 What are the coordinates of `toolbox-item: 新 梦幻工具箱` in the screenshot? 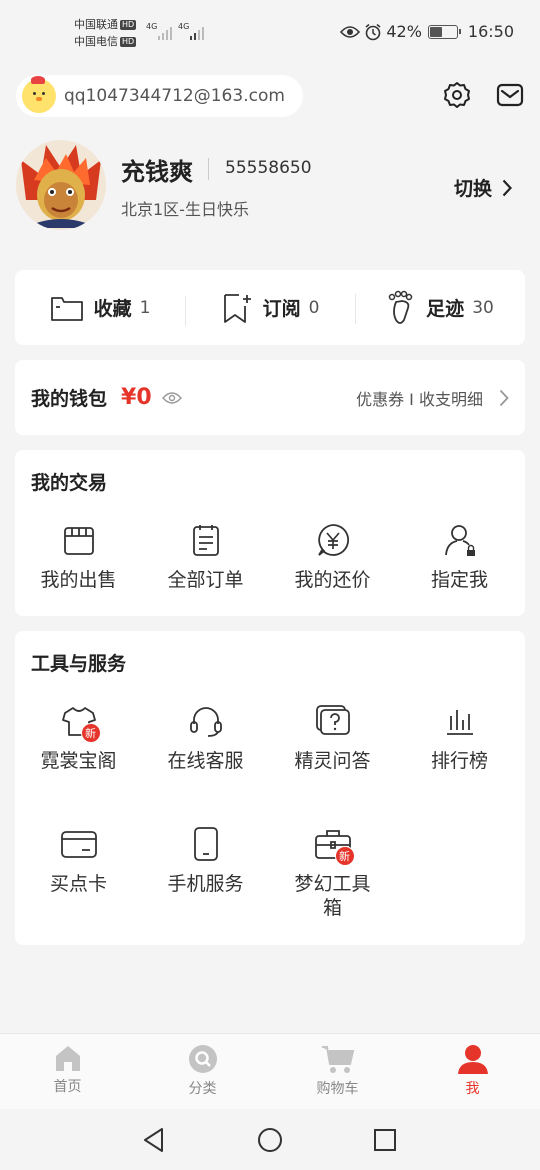 It's located at (332, 872).